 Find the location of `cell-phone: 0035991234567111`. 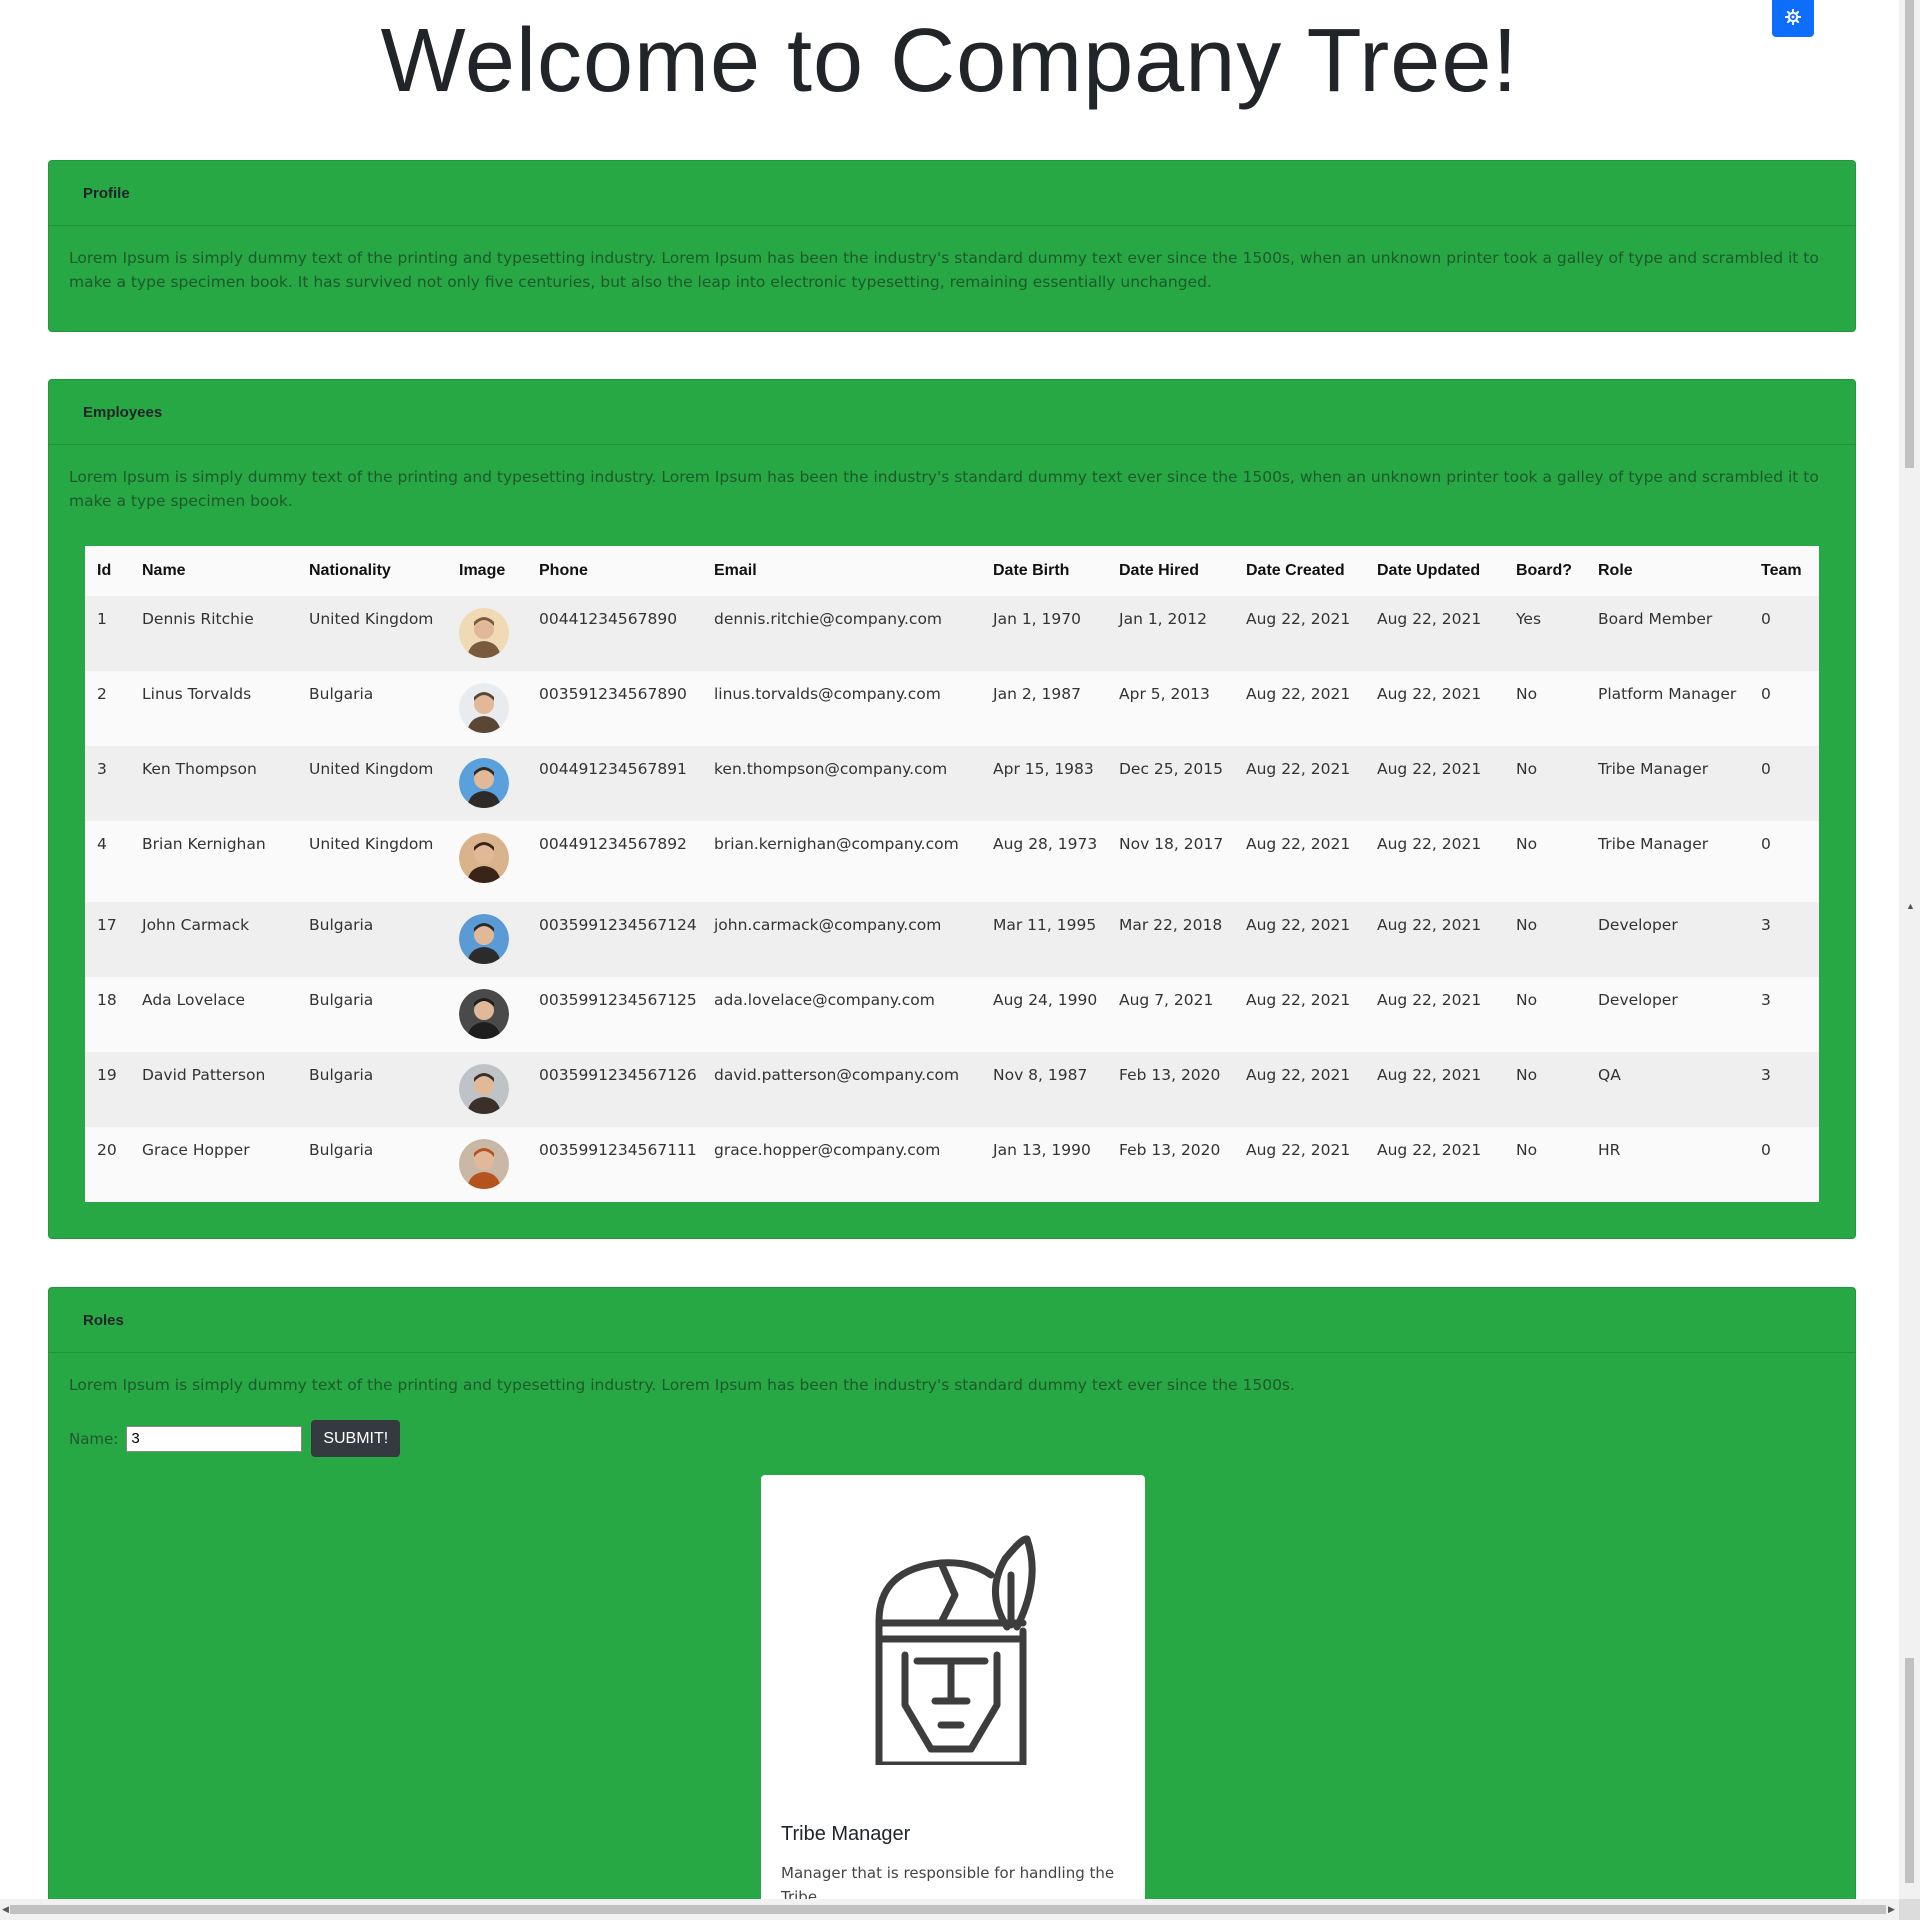

cell-phone: 0035991234567111 is located at coordinates (618, 1150).